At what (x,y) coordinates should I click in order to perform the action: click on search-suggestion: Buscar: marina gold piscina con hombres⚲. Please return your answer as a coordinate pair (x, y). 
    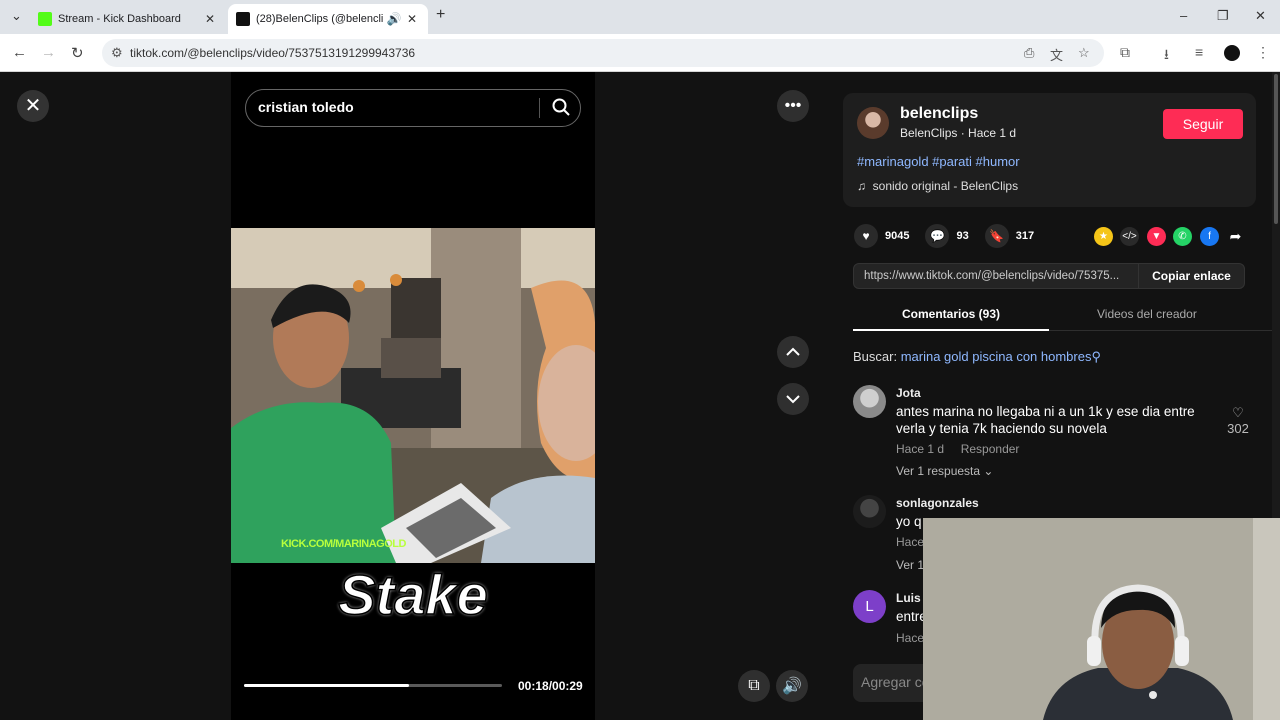
    Looking at the image, I should click on (977, 357).